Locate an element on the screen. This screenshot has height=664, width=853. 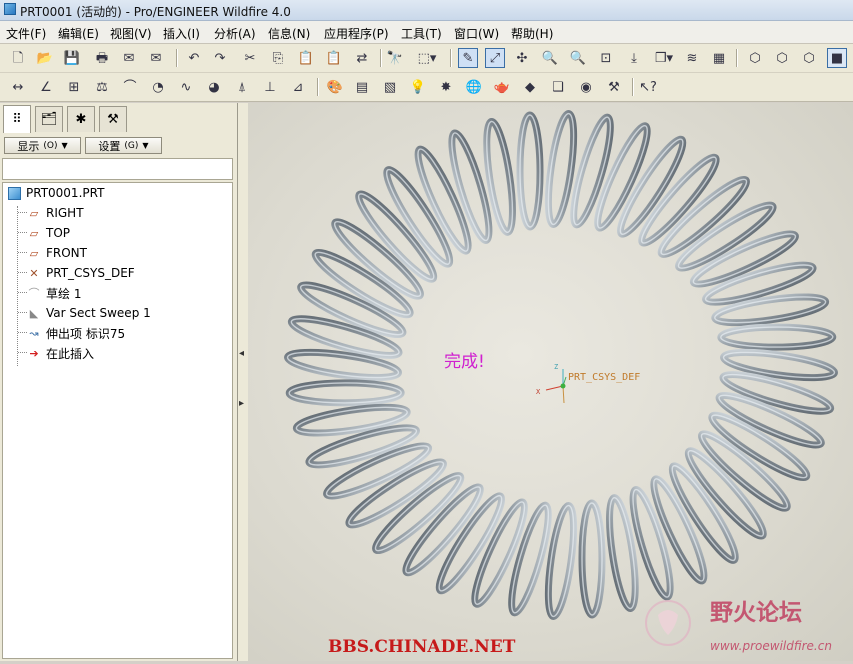
tree-item-protrusion: ↝ 伸出项 标识75 is located at coordinates (75, 333).